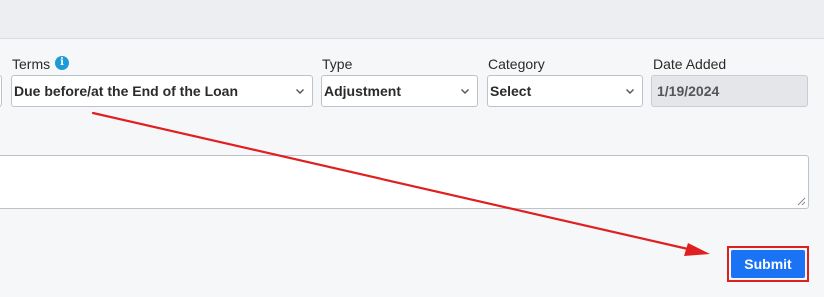 This screenshot has width=824, height=297. I want to click on terms-label: Terms, so click(31, 64).